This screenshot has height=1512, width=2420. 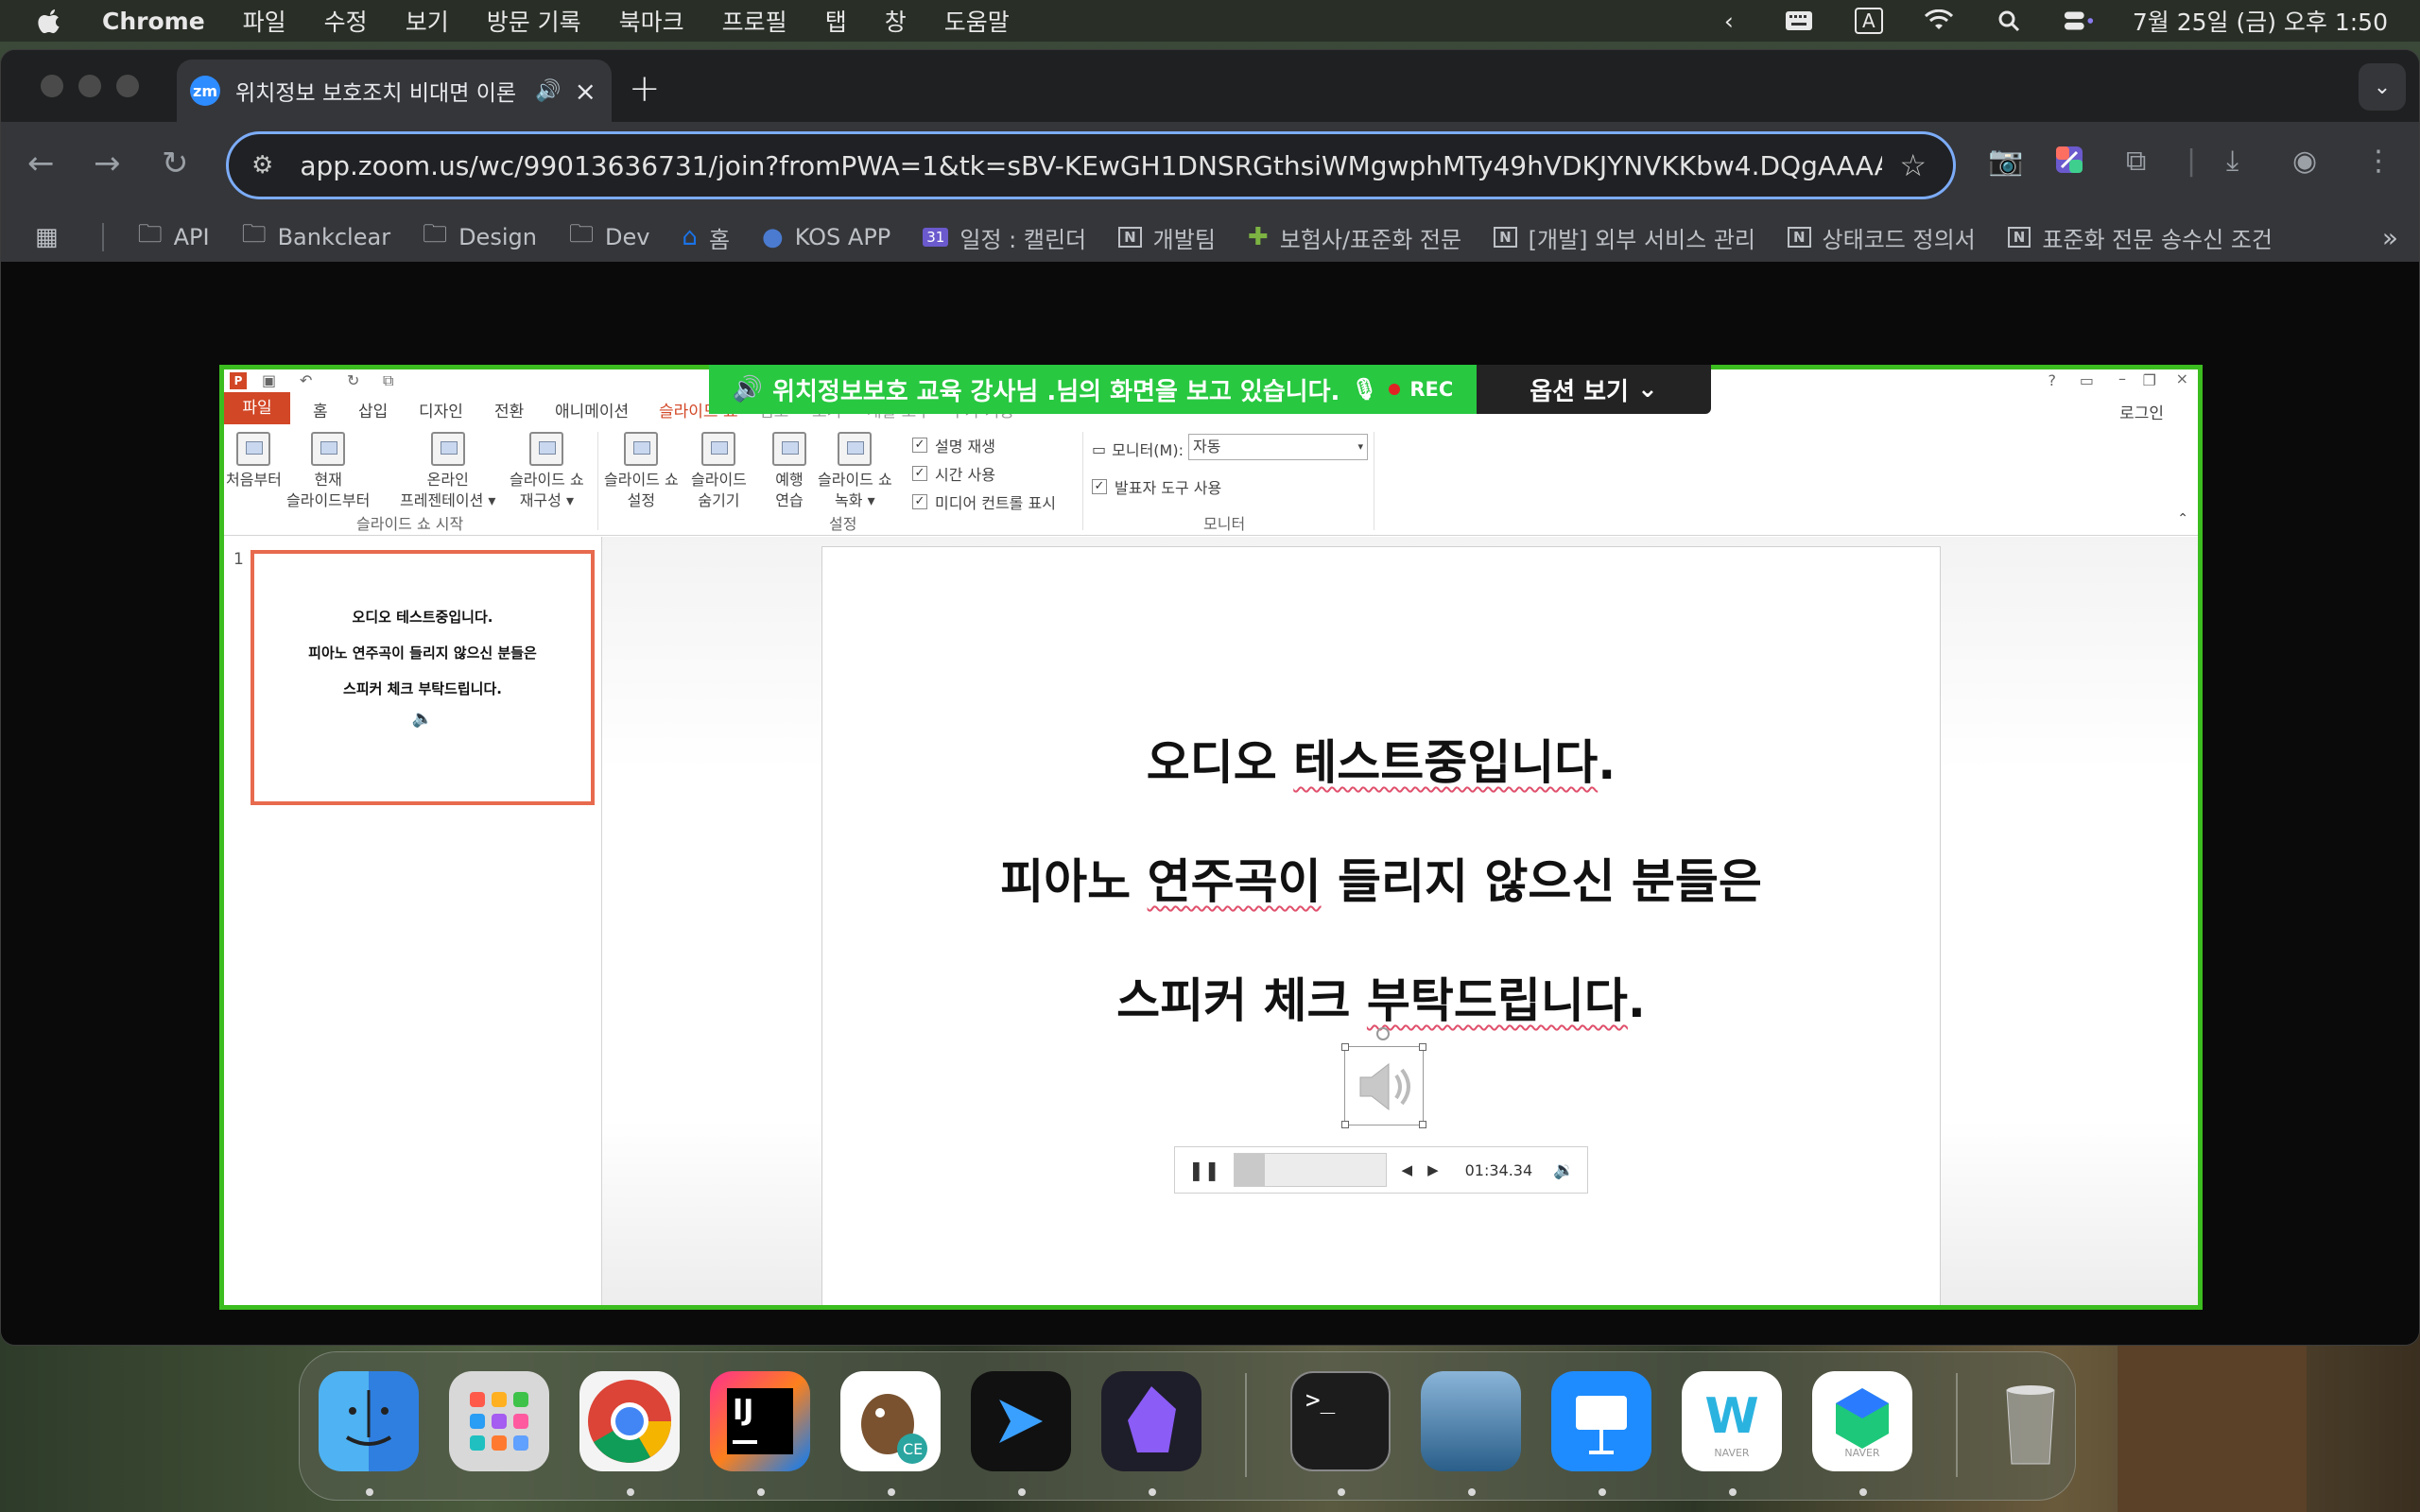 I want to click on wifi-icon, so click(x=1939, y=21).